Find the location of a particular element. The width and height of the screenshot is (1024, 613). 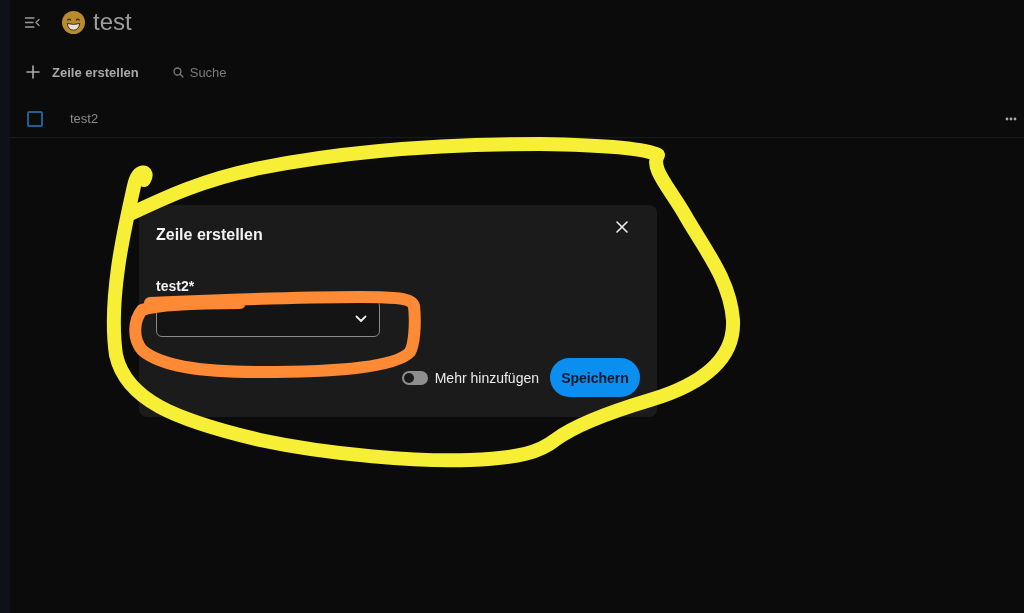

more-options-icon is located at coordinates (1011, 118).